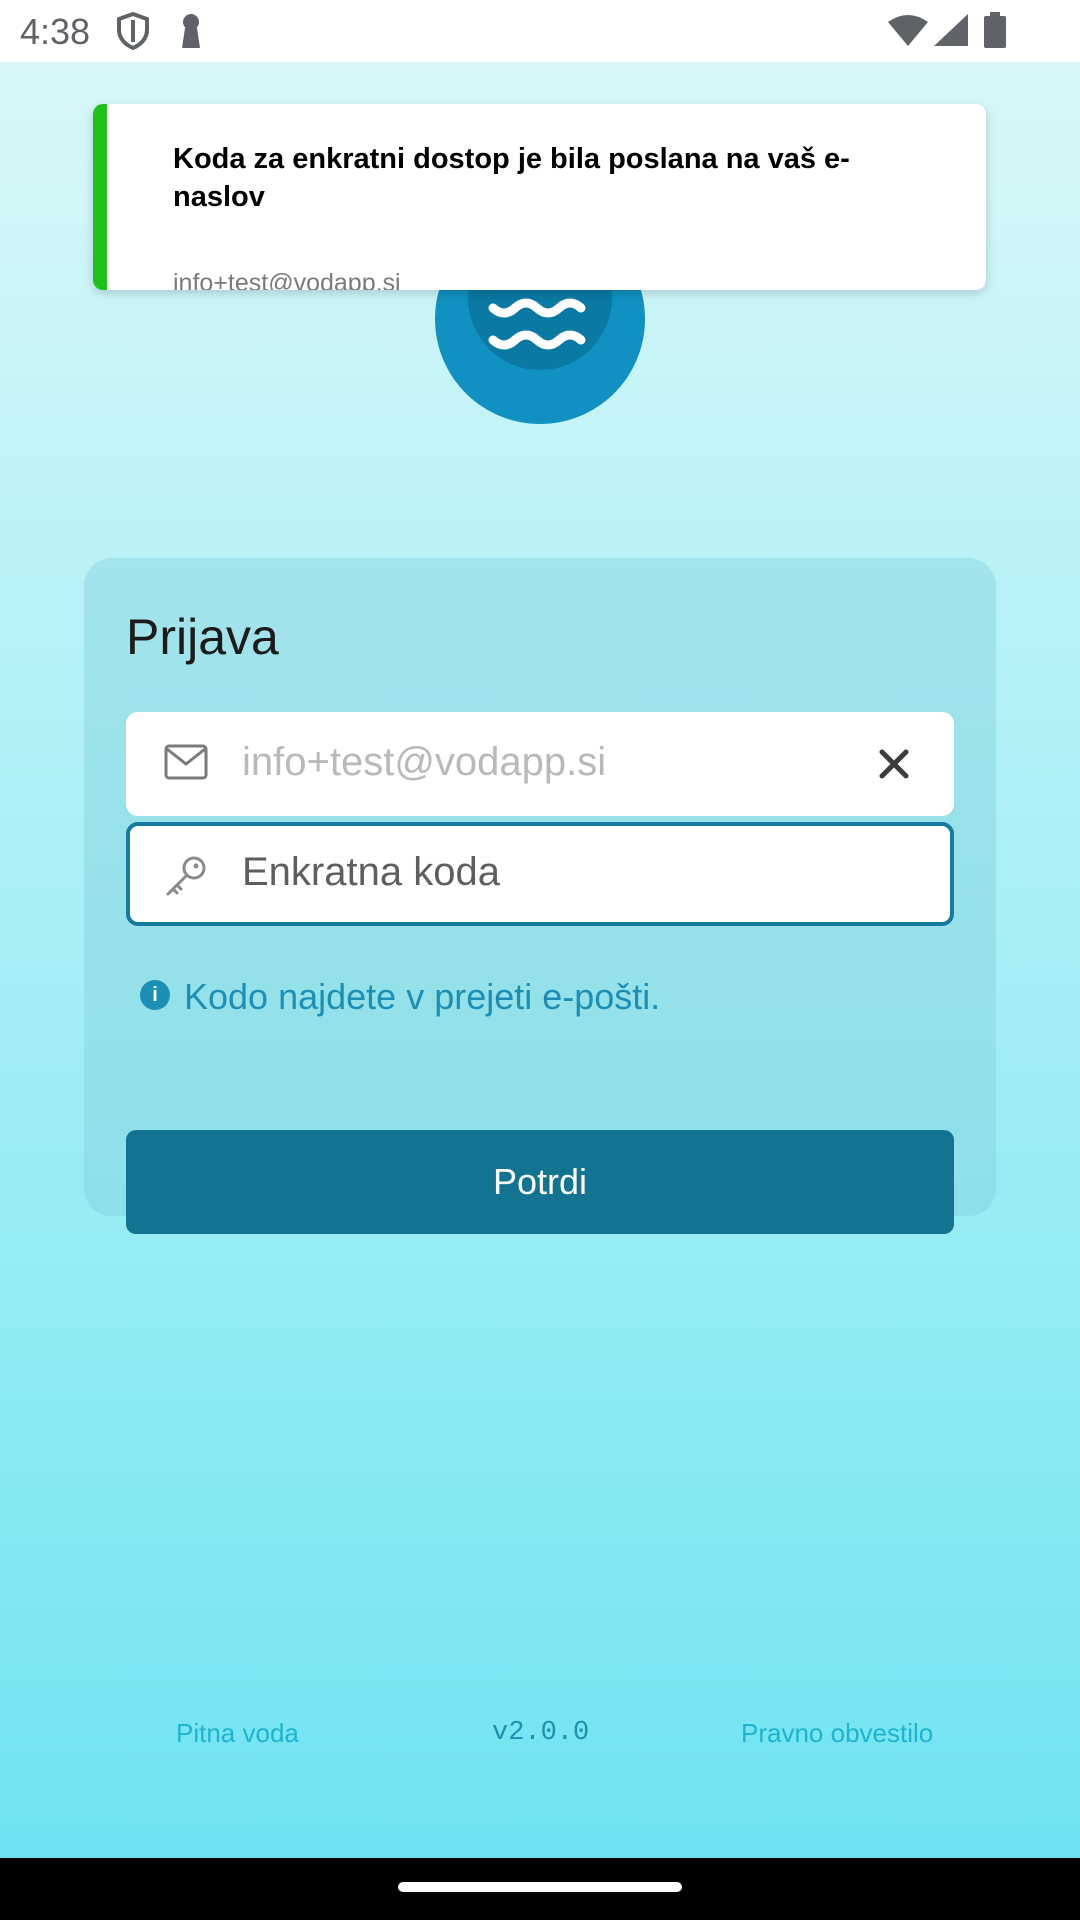 This screenshot has width=1080, height=1920. What do you see at coordinates (908, 32) in the screenshot?
I see `wifi-icon` at bounding box center [908, 32].